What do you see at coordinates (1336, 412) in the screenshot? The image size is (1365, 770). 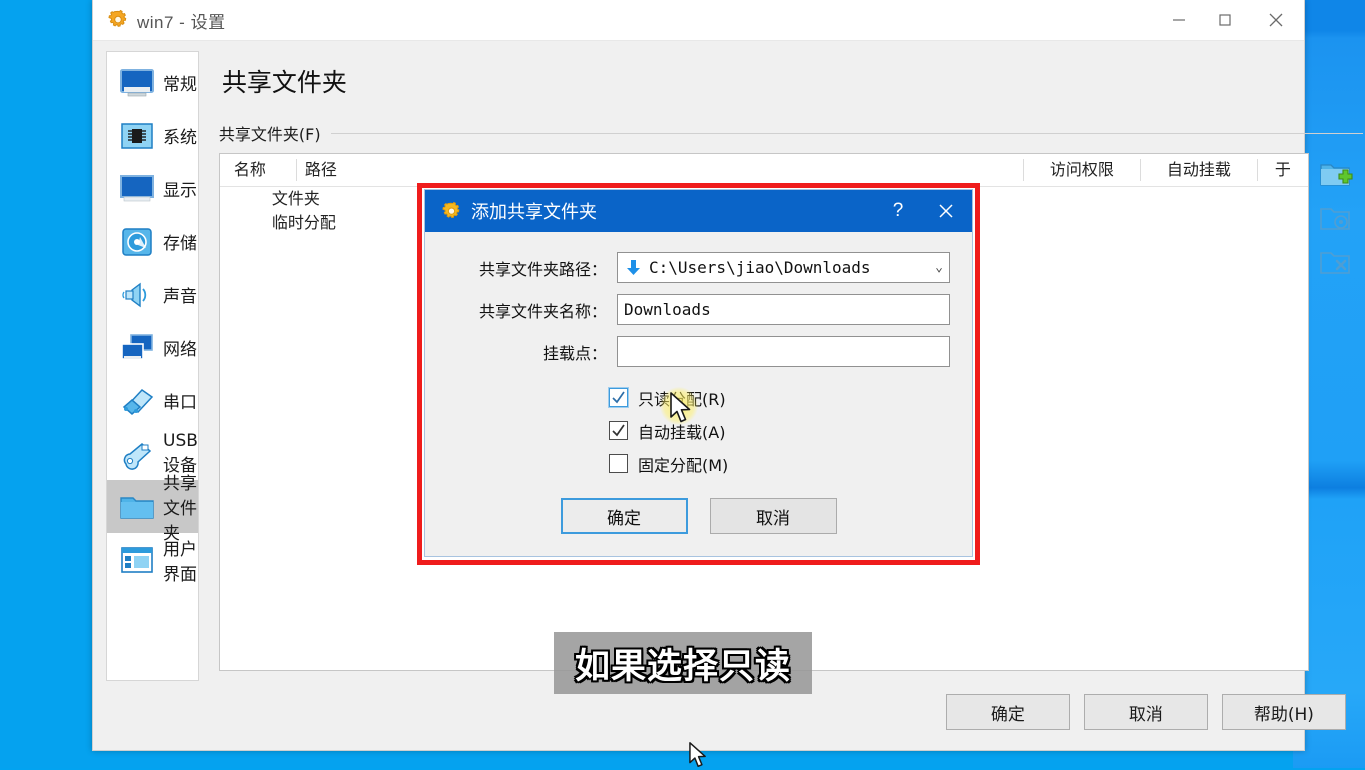 I see `list-toolbar` at bounding box center [1336, 412].